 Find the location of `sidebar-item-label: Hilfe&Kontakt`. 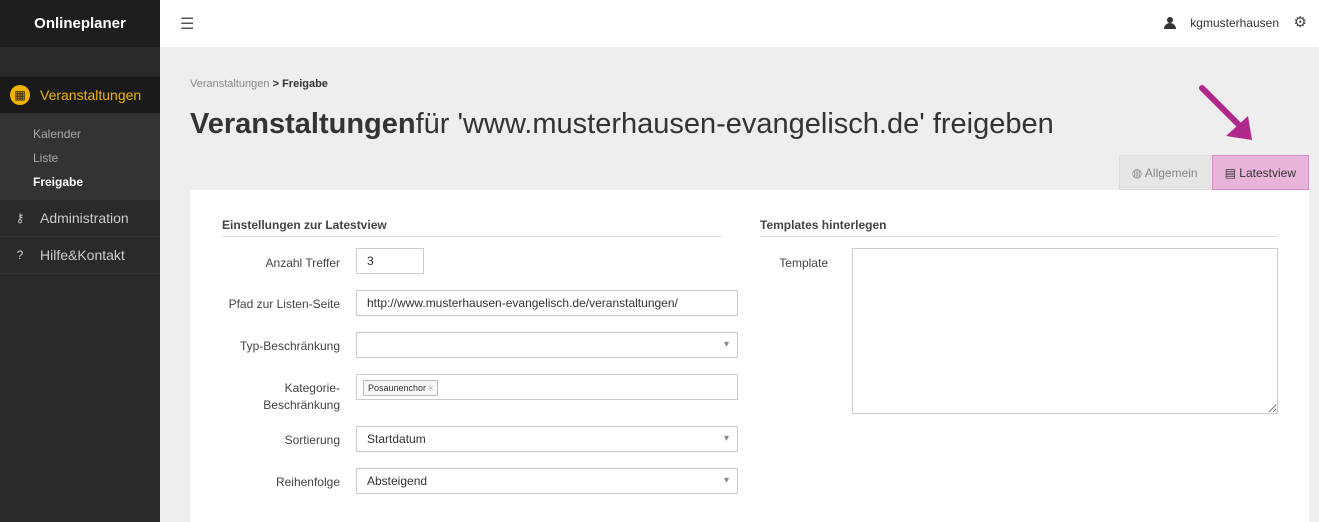

sidebar-item-label: Hilfe&Kontakt is located at coordinates (82, 254).